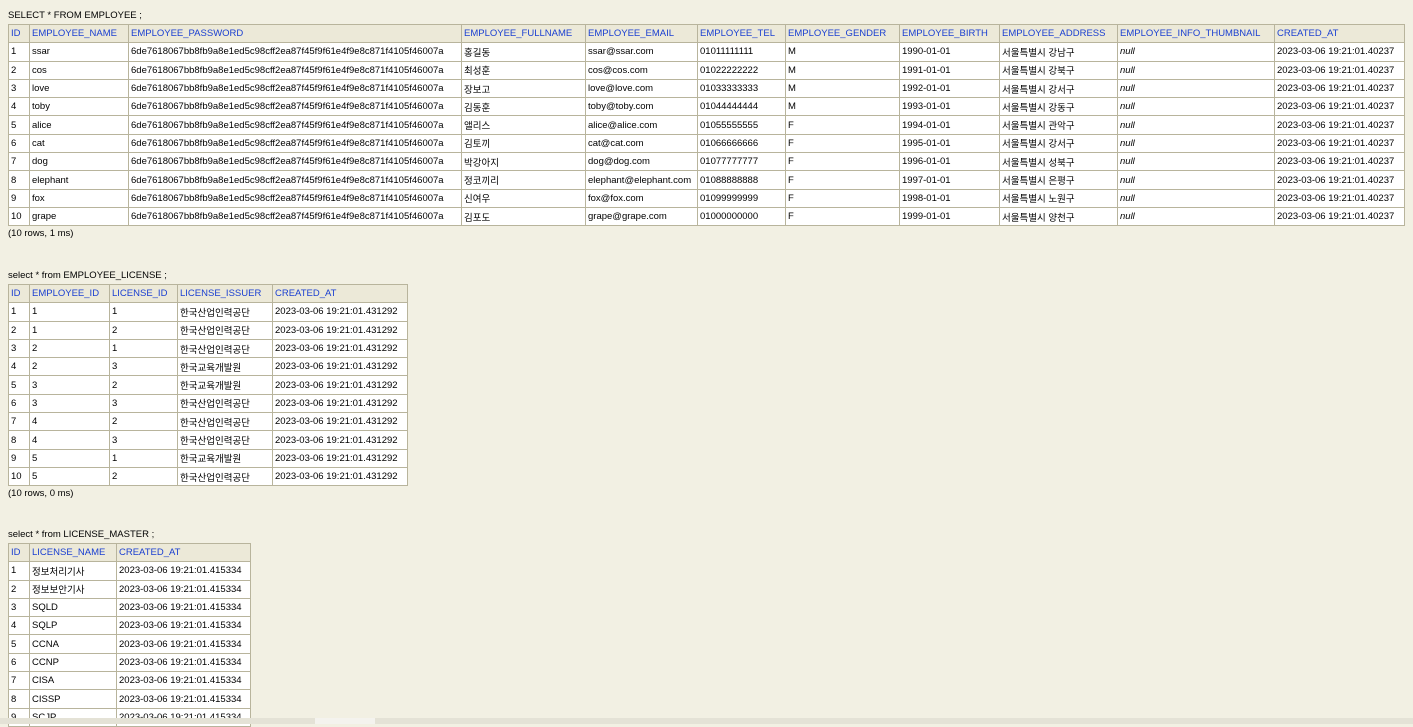 This screenshot has height=727, width=1413. I want to click on employee-license-table-cell: 7, so click(19, 422).